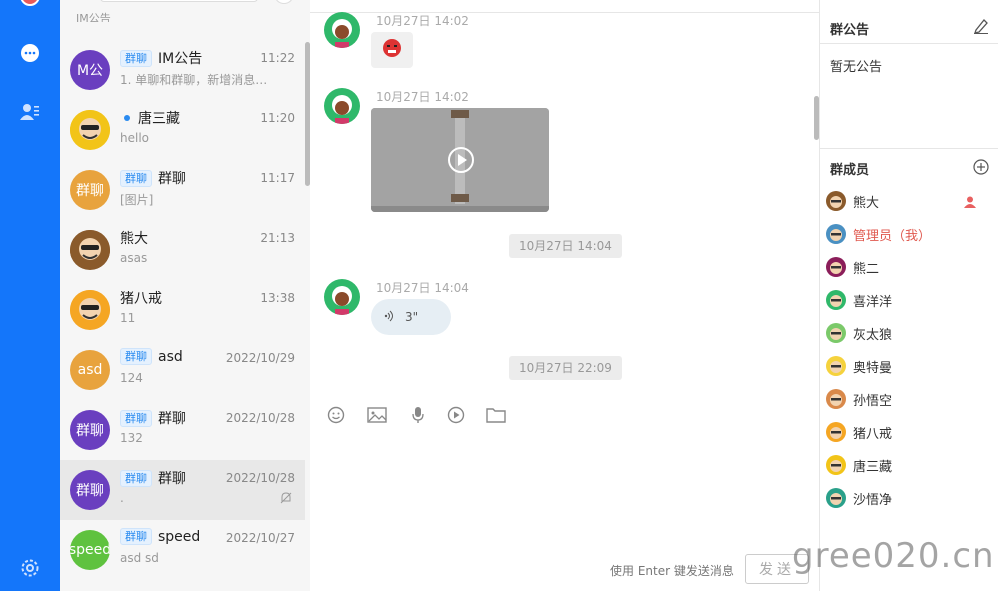 Image resolution: width=998 pixels, height=591 pixels. I want to click on microphone-icon, so click(418, 415).